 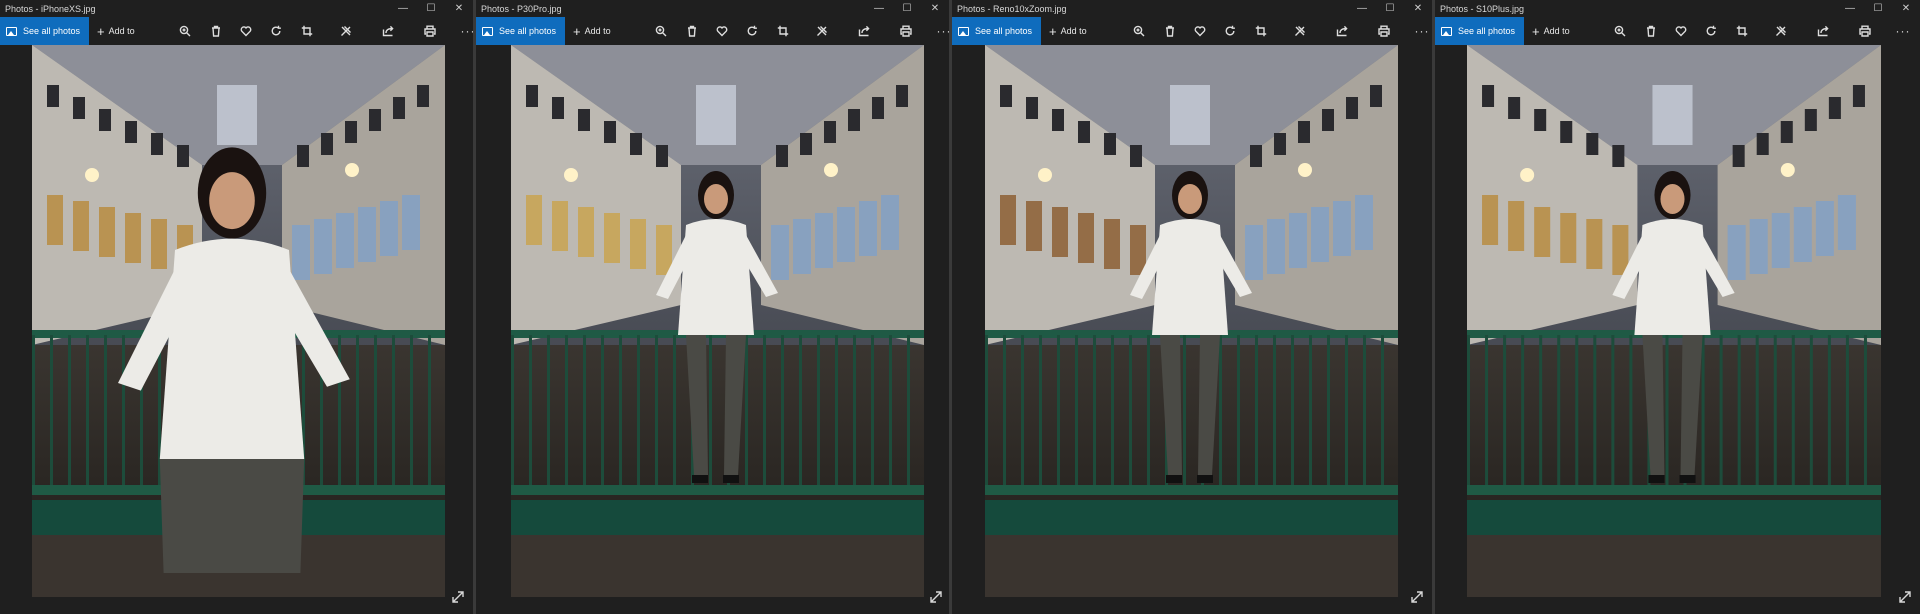 I want to click on window-title: Photos - Reno10xZoom.jpg, so click(x=1012, y=8).